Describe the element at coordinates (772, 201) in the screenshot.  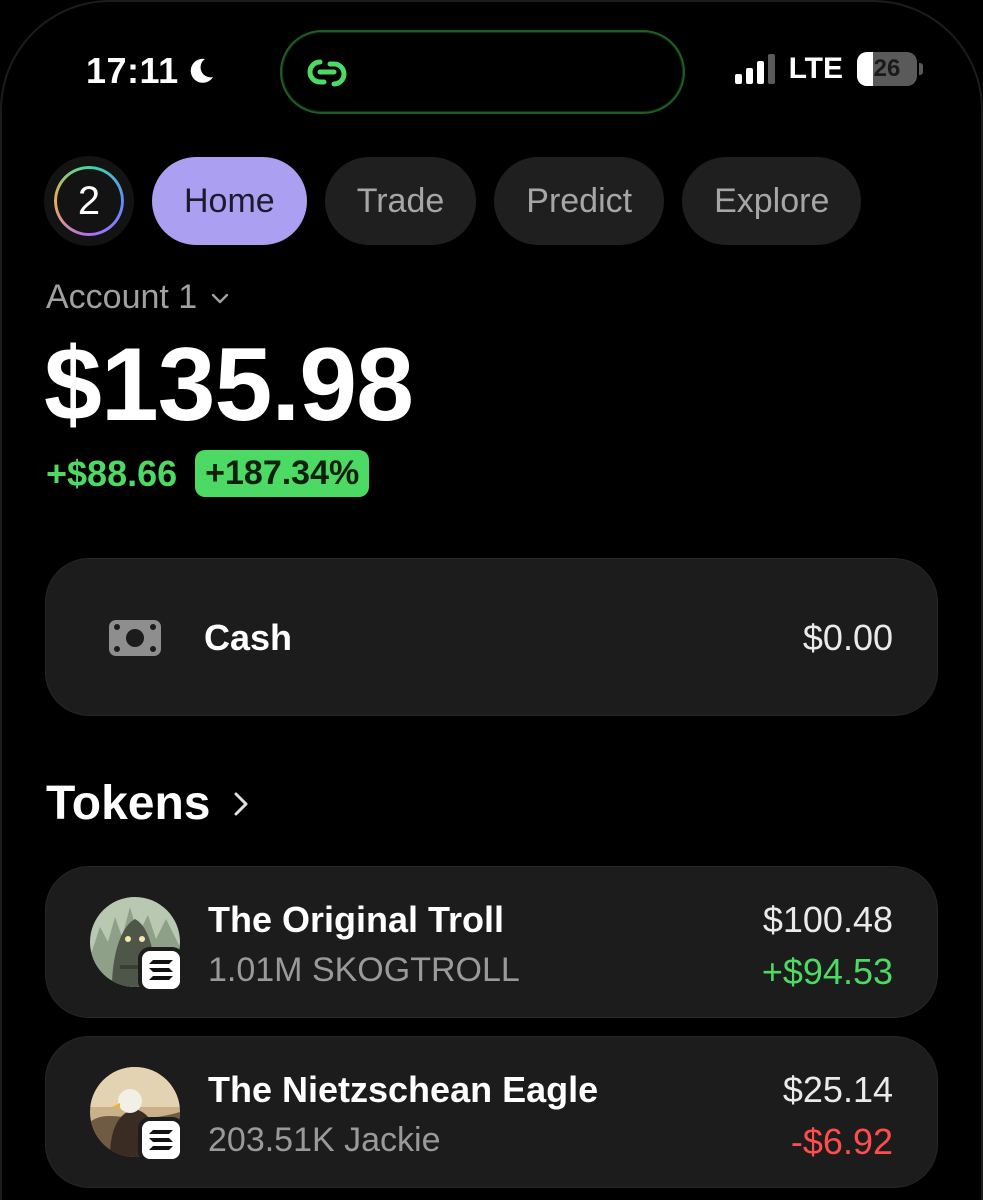
I see `tab-explore: Explore` at that location.